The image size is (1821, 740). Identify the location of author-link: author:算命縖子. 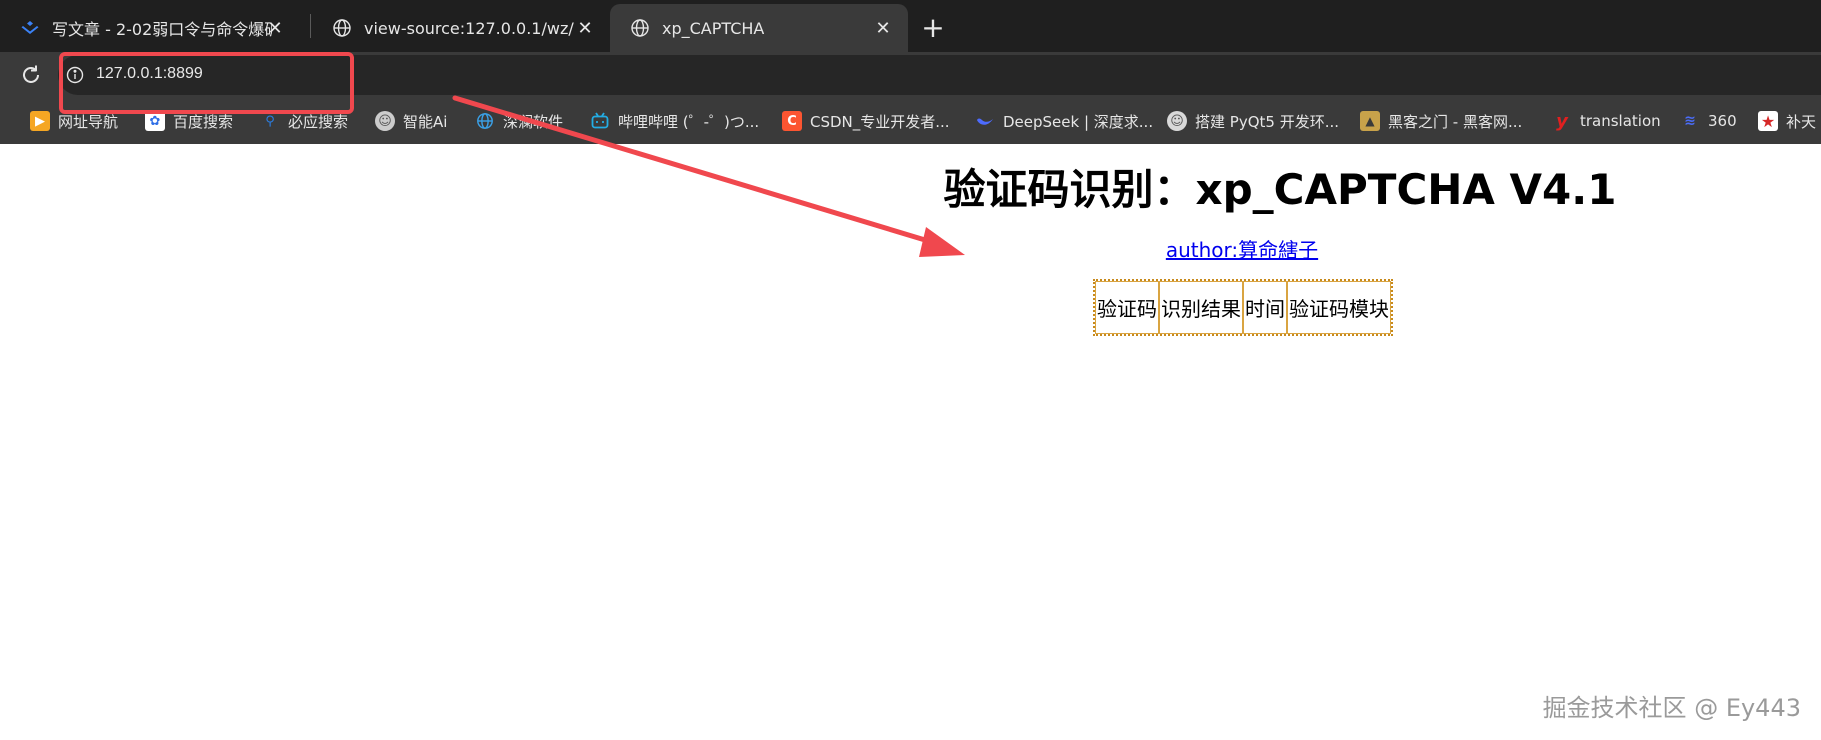
(1242, 248).